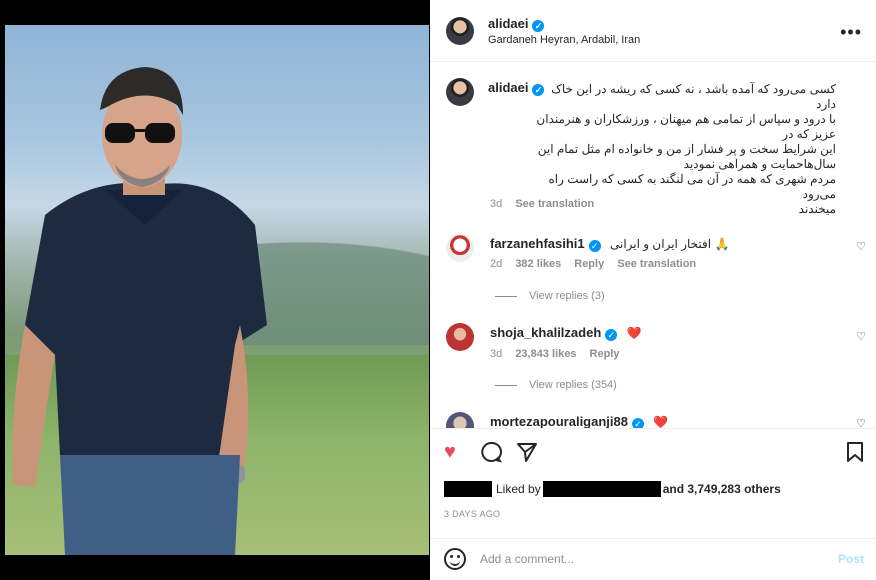 This screenshot has width=876, height=580. I want to click on caption-time: 3d, so click(496, 204).